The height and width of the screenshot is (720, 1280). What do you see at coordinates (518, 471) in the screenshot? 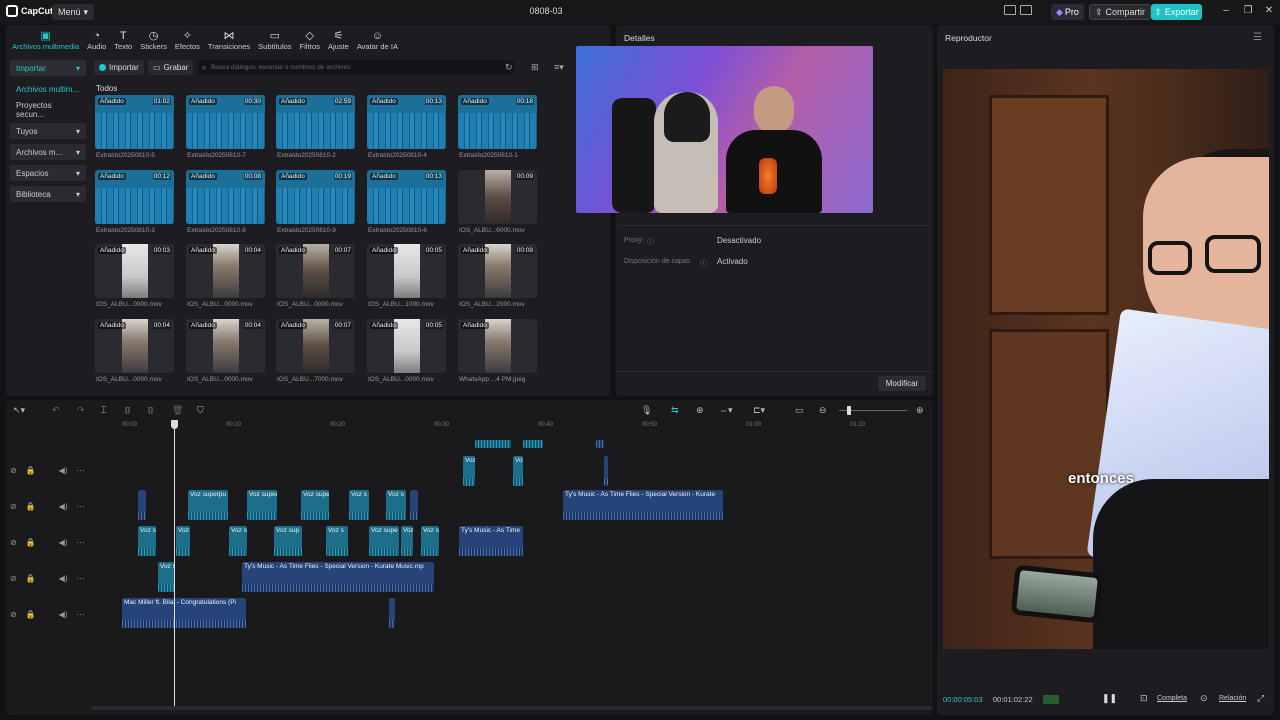
I see `voiceover-clip: Vo` at bounding box center [518, 471].